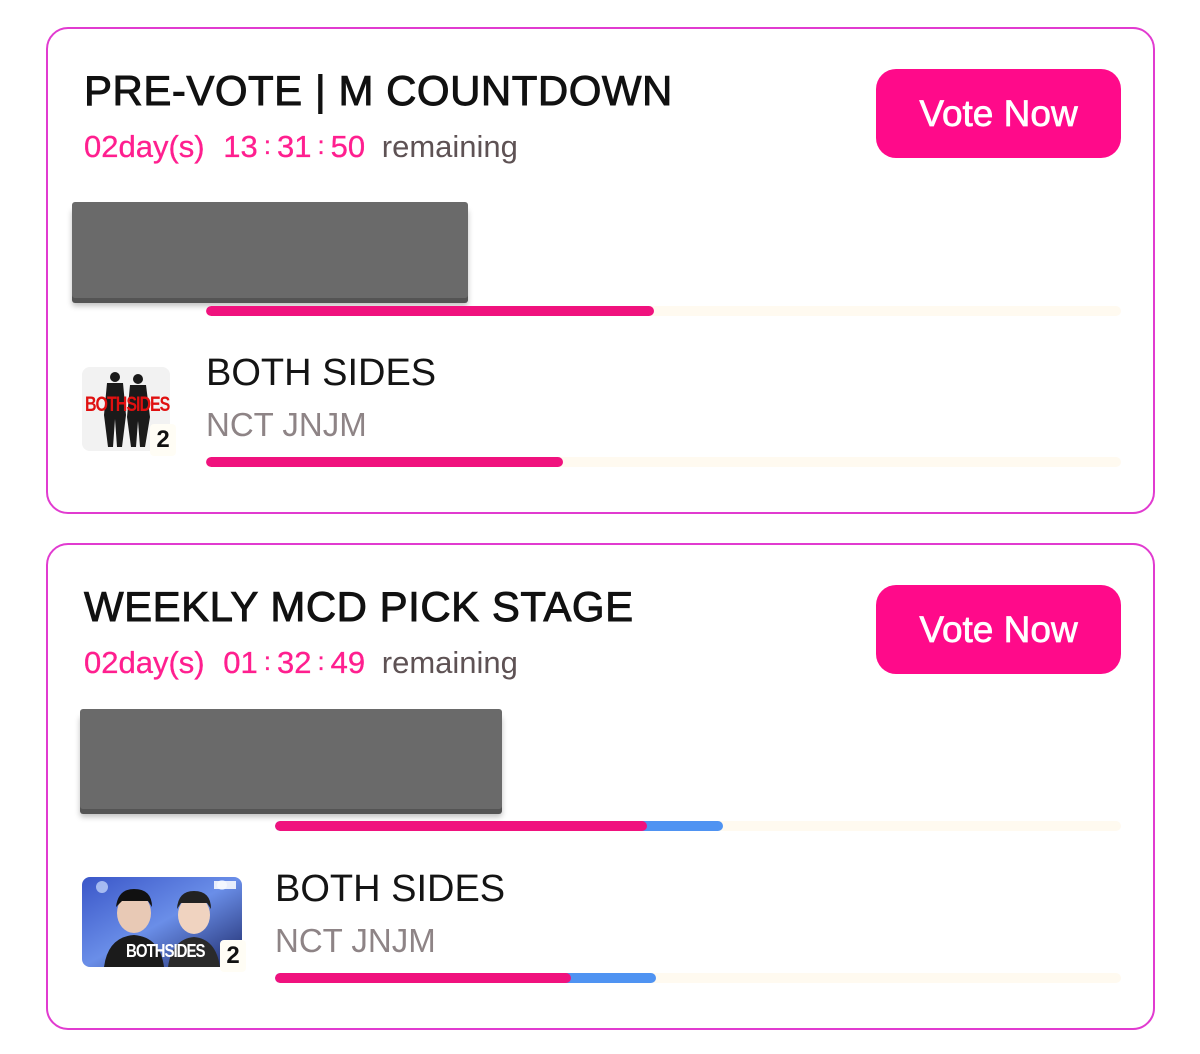  I want to click on countdown-minutes: 31, so click(294, 146).